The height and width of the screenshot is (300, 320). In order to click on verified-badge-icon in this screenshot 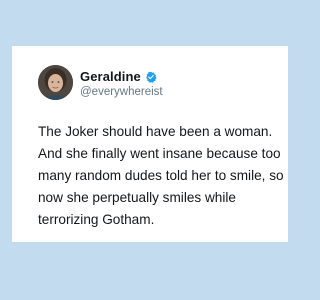, I will do `click(151, 76)`.